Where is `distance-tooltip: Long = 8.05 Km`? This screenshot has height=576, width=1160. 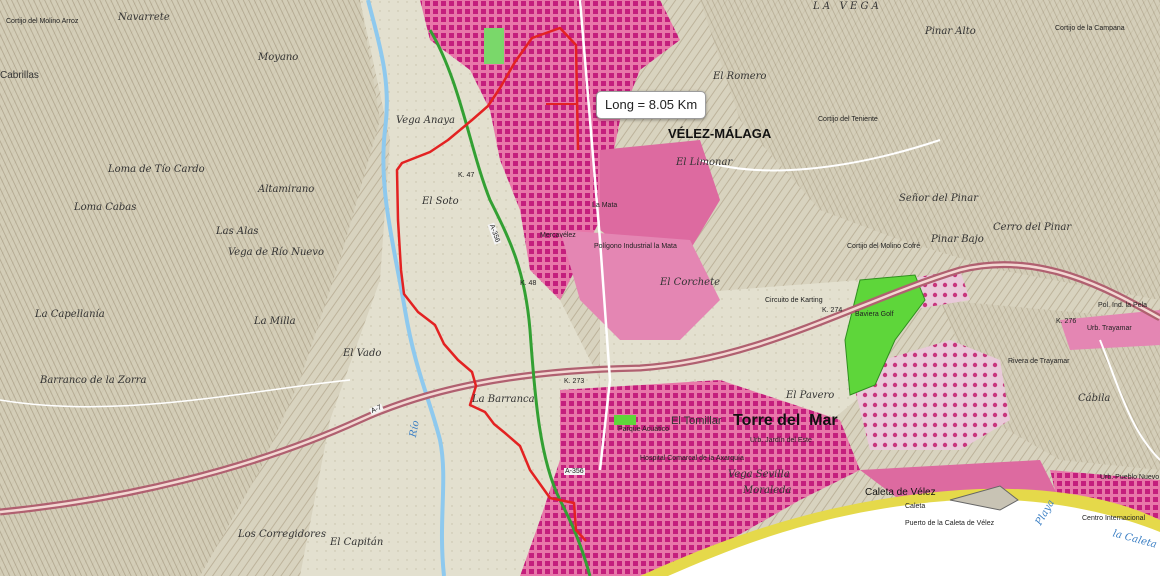
distance-tooltip: Long = 8.05 Km is located at coordinates (651, 105).